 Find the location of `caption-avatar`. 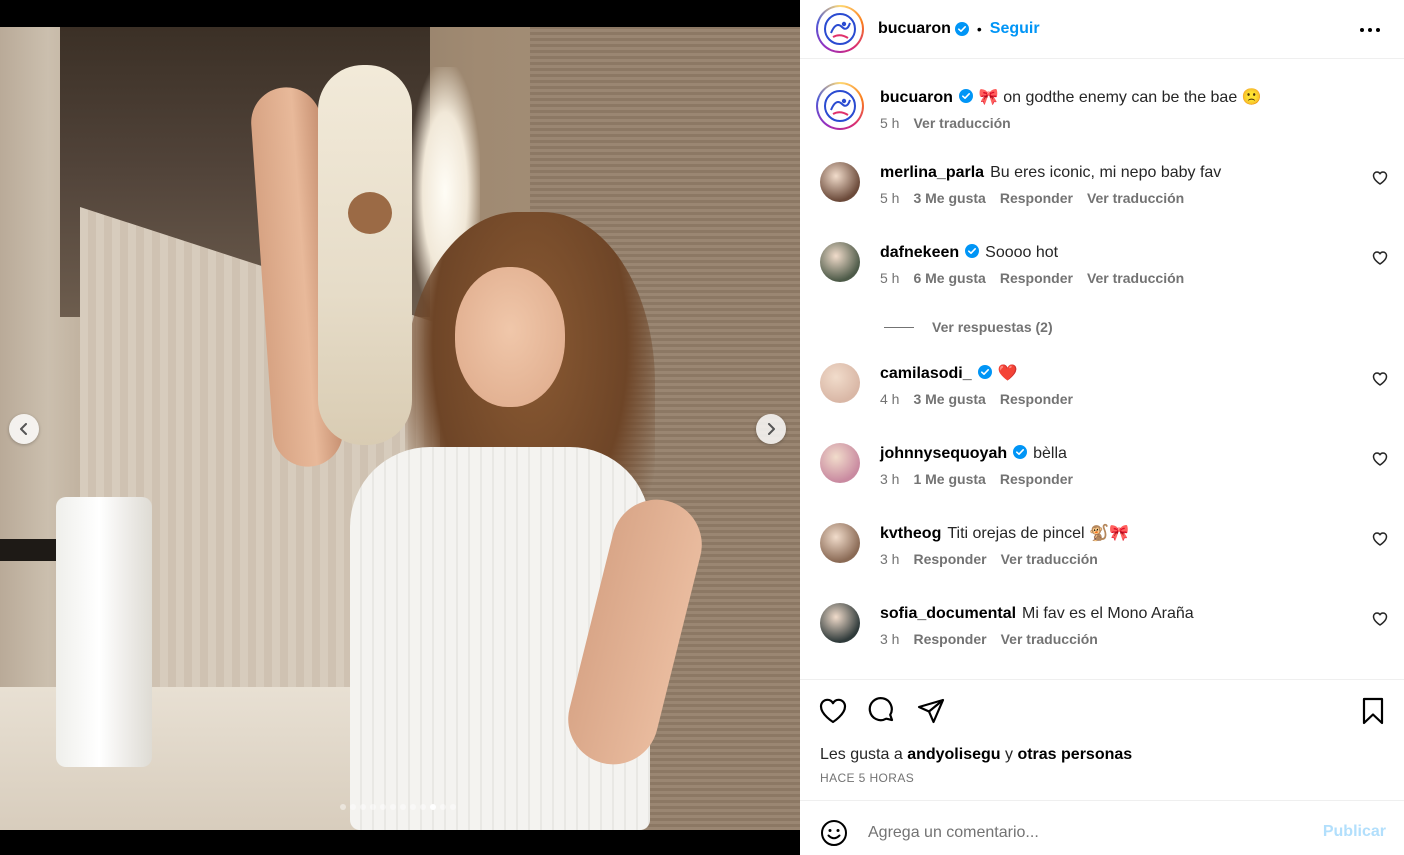

caption-avatar is located at coordinates (840, 106).